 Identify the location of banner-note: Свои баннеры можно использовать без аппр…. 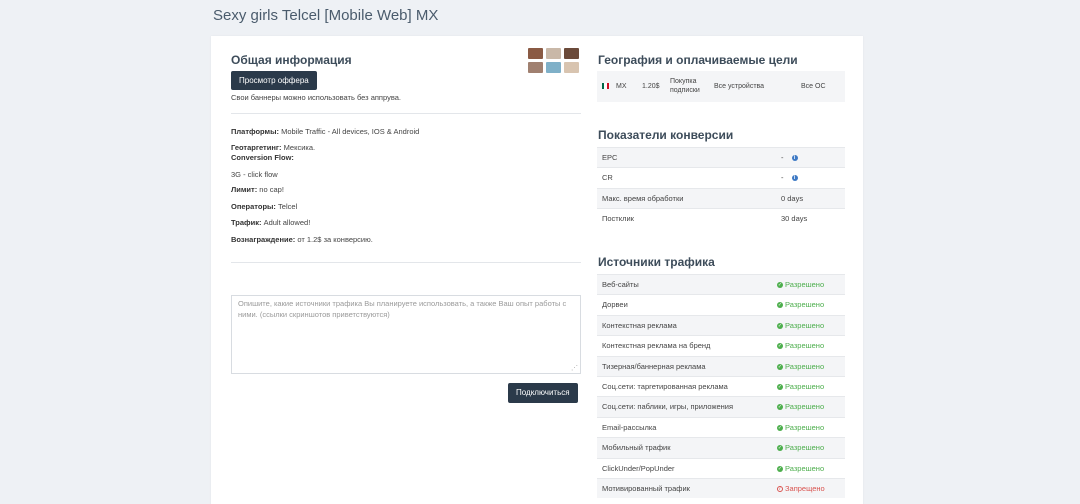
(316, 97).